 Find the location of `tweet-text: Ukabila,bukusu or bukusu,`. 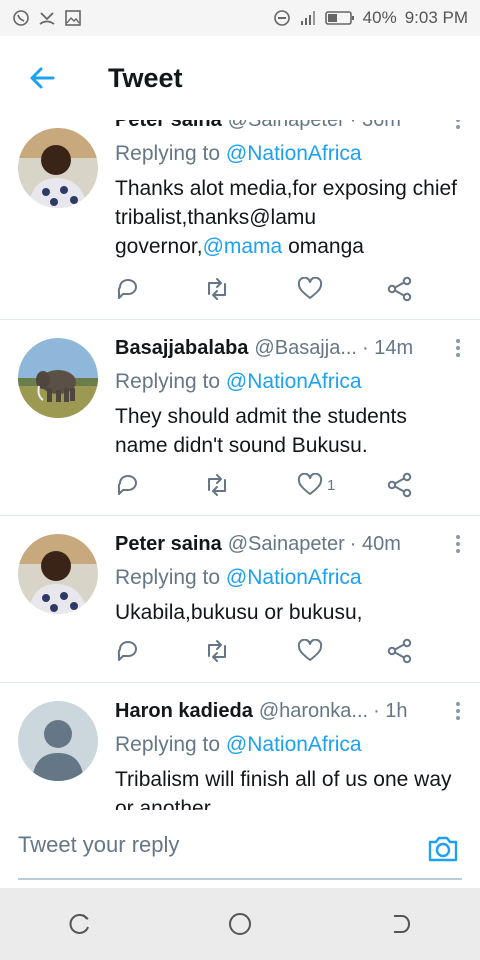

tweet-text: Ukabila,bukusu or bukusu, is located at coordinates (239, 612).